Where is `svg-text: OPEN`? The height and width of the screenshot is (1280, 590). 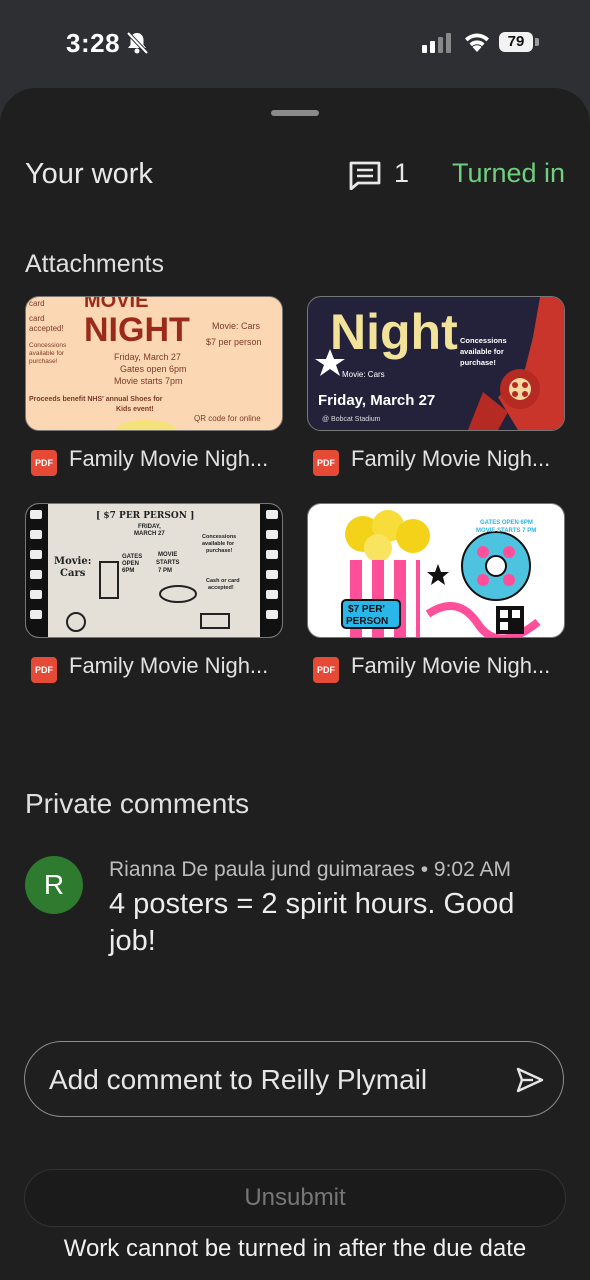
svg-text: OPEN is located at coordinates (130, 564).